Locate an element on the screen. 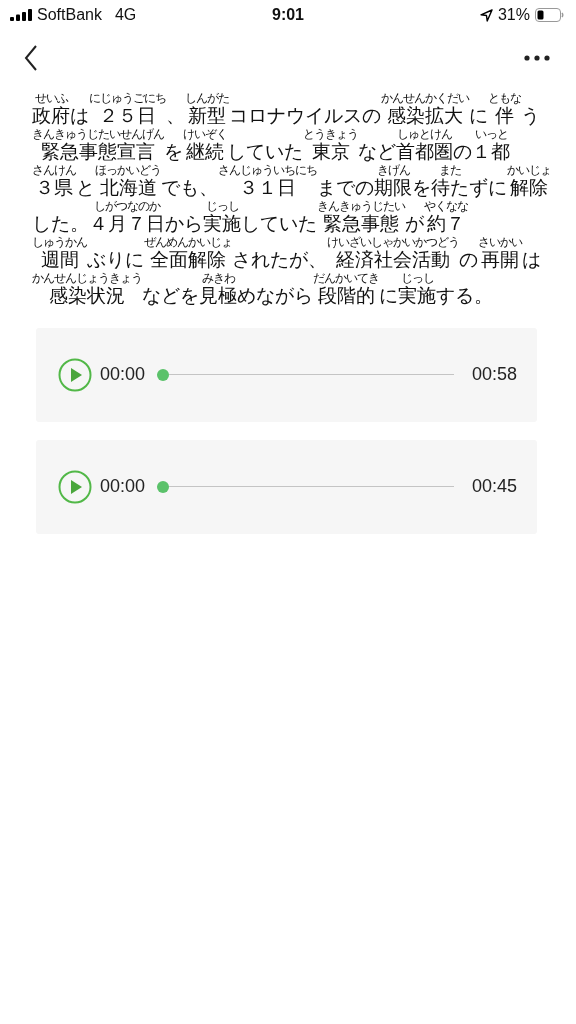 The image size is (576, 1024). furigana: かんせんじょうきょう is located at coordinates (87, 278).